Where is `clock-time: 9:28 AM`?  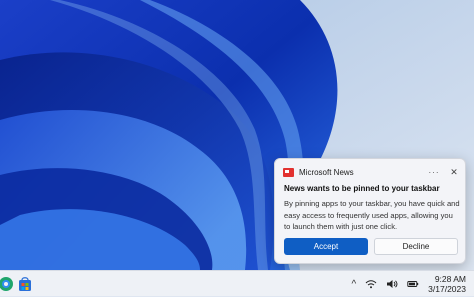 clock-time: 9:28 AM is located at coordinates (450, 279).